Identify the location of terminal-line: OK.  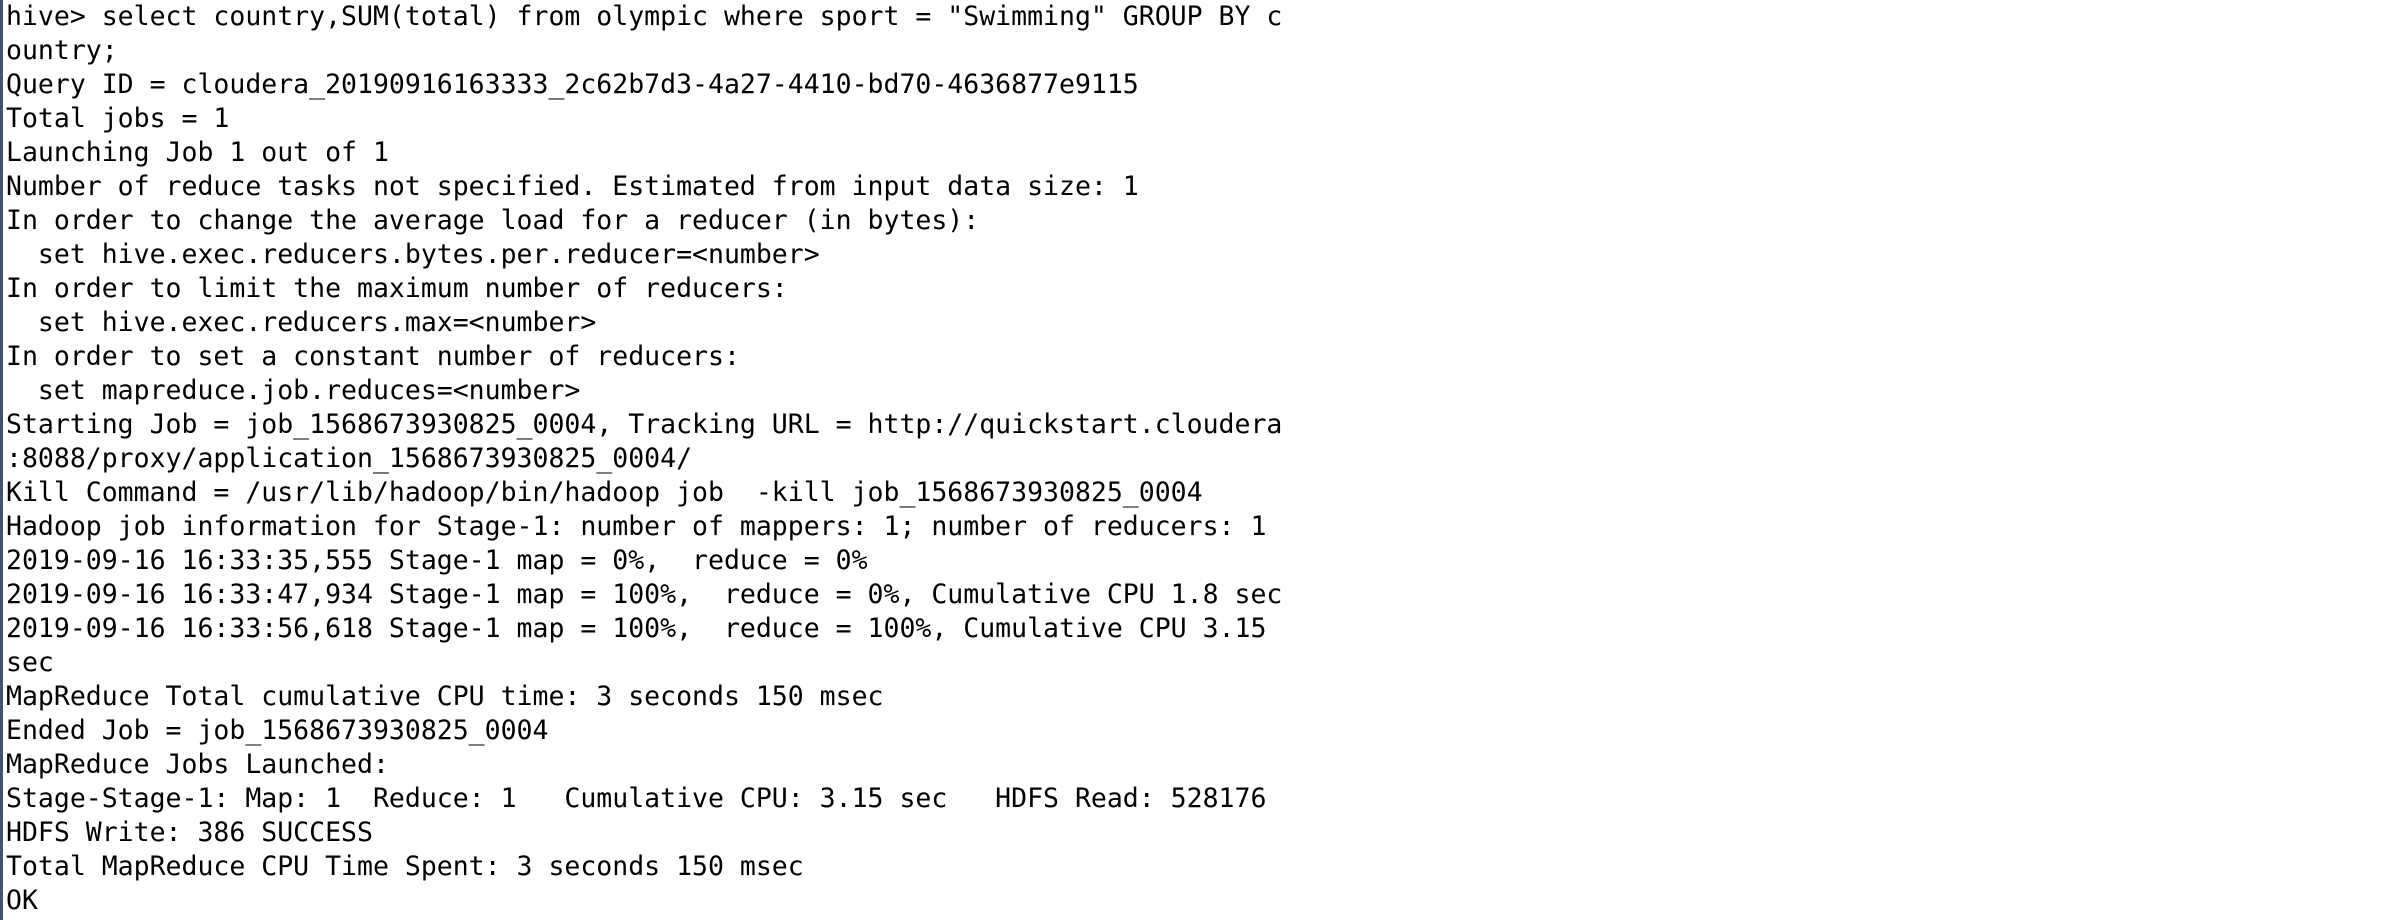
(22, 900).